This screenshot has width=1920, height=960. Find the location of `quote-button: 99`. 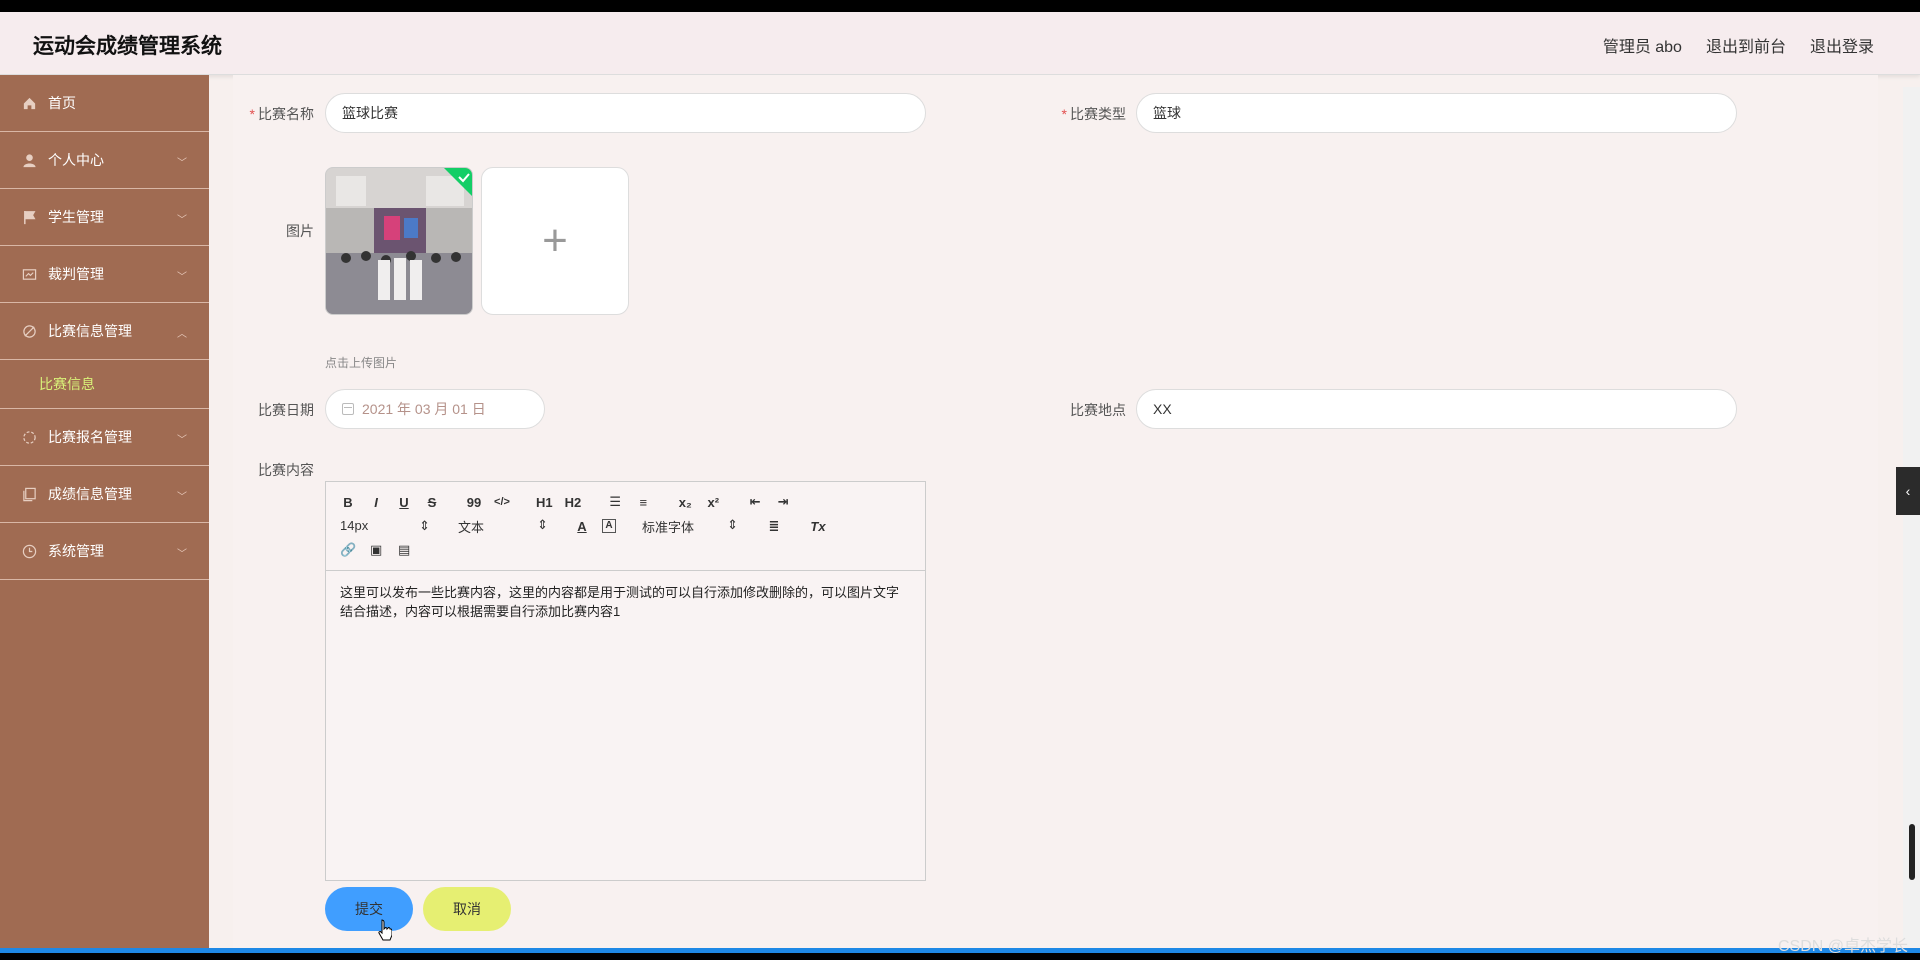

quote-button: 99 is located at coordinates (474, 502).